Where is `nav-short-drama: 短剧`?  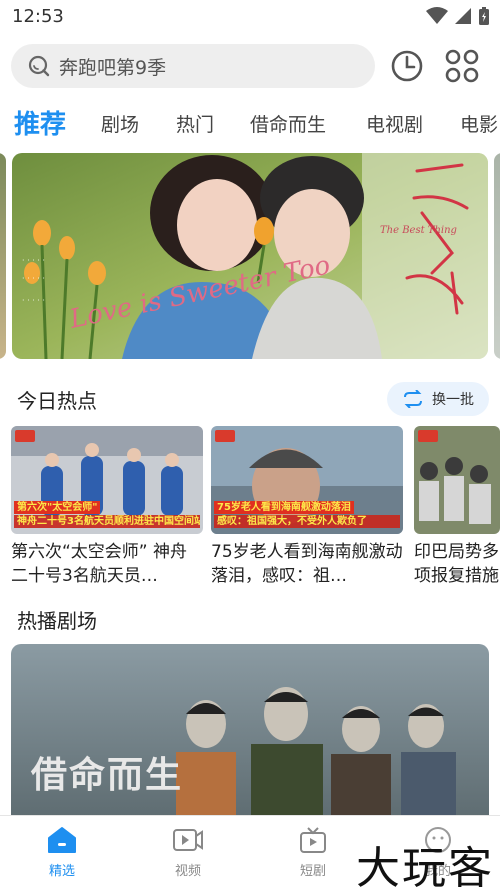
nav-short-drama: 短剧 is located at coordinates (313, 852).